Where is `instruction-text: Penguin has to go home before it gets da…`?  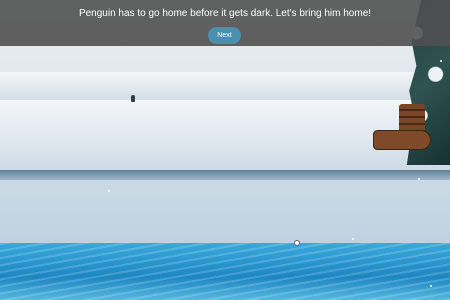 instruction-text: Penguin has to go home before it gets da… is located at coordinates (225, 13).